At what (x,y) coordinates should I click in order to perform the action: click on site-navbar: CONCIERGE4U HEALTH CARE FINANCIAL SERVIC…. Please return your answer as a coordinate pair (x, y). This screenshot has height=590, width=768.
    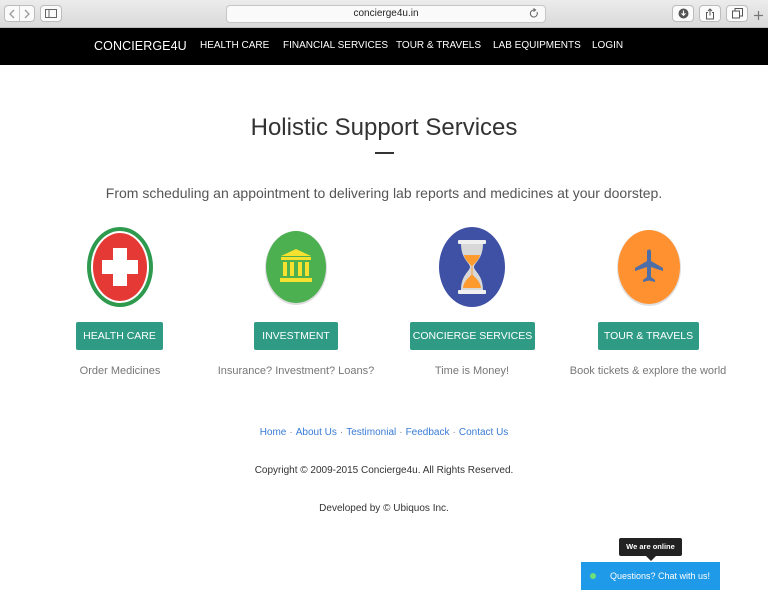
    Looking at the image, I should click on (384, 46).